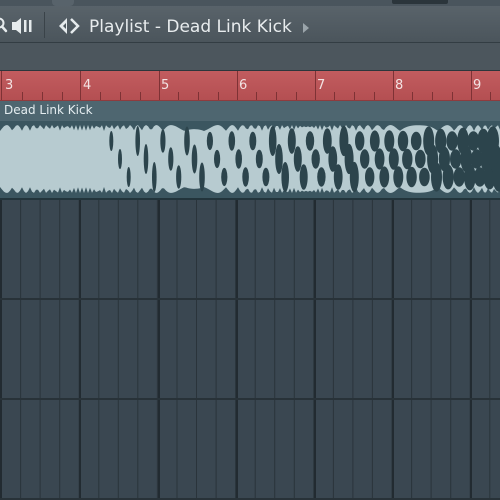  Describe the element at coordinates (250, 57) in the screenshot. I see `playlist-toolbar` at that location.